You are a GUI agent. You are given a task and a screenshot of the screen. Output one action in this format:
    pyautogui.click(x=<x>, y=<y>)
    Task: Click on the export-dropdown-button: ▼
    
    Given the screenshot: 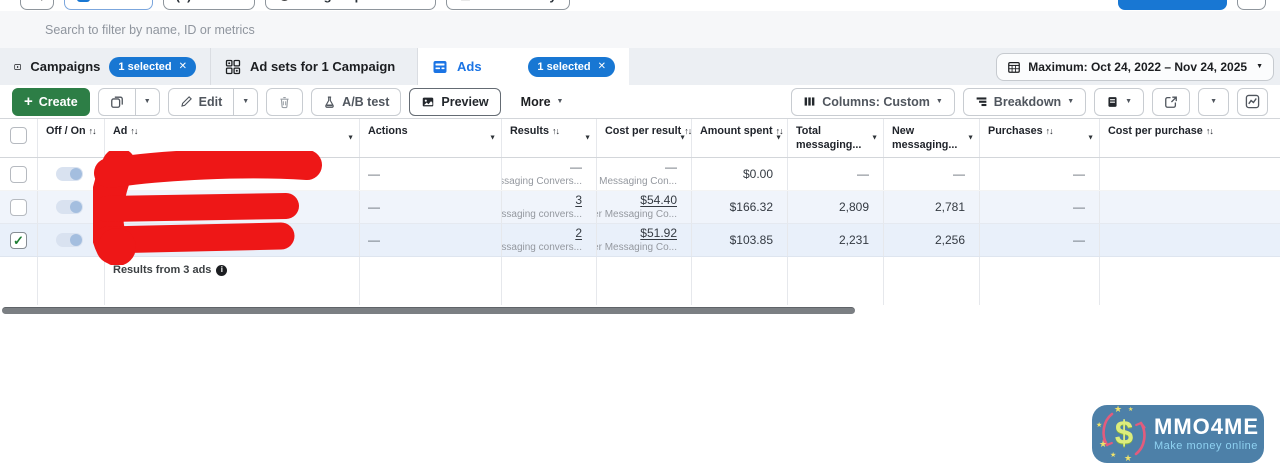 What is the action you would take?
    pyautogui.click(x=1213, y=101)
    